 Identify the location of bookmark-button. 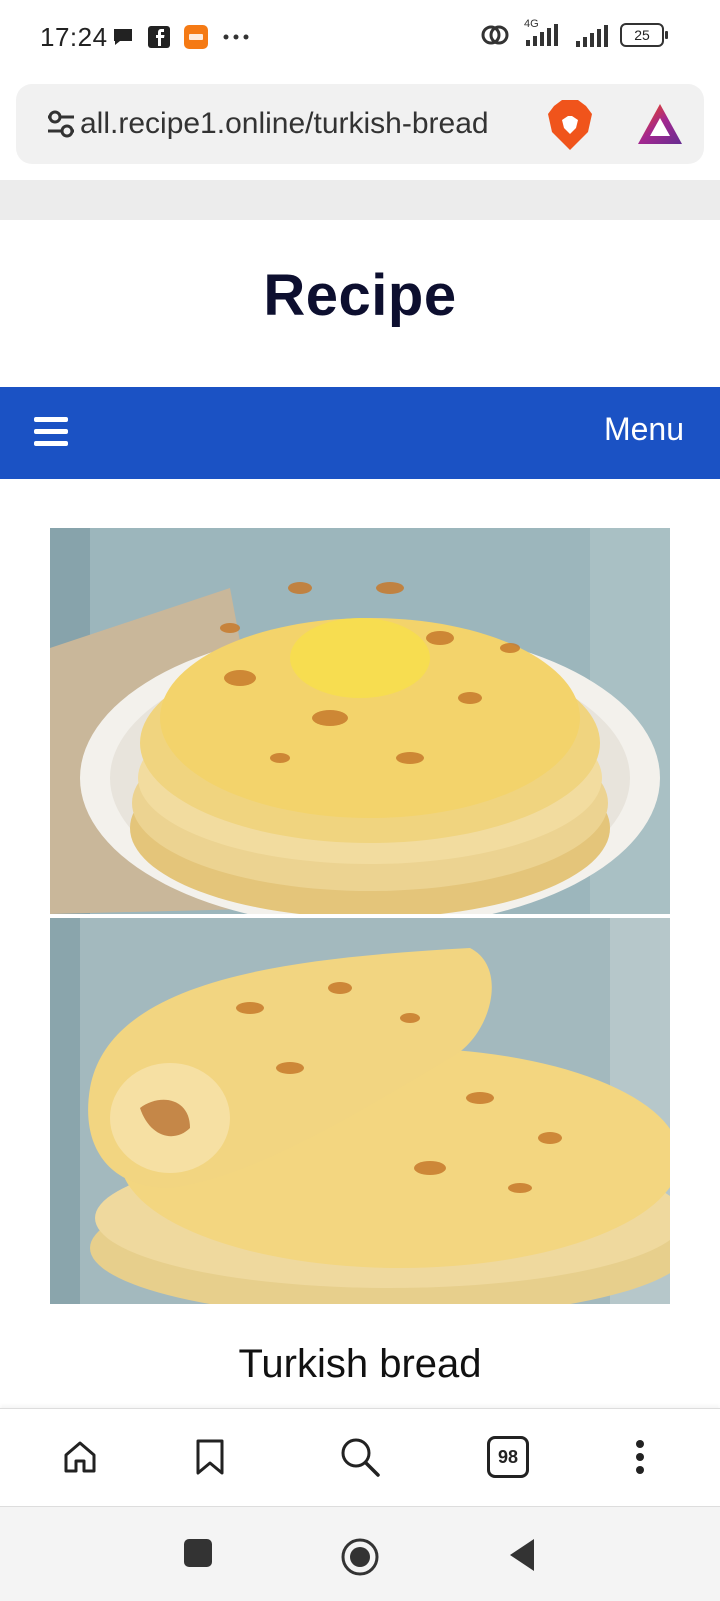
(210, 1457).